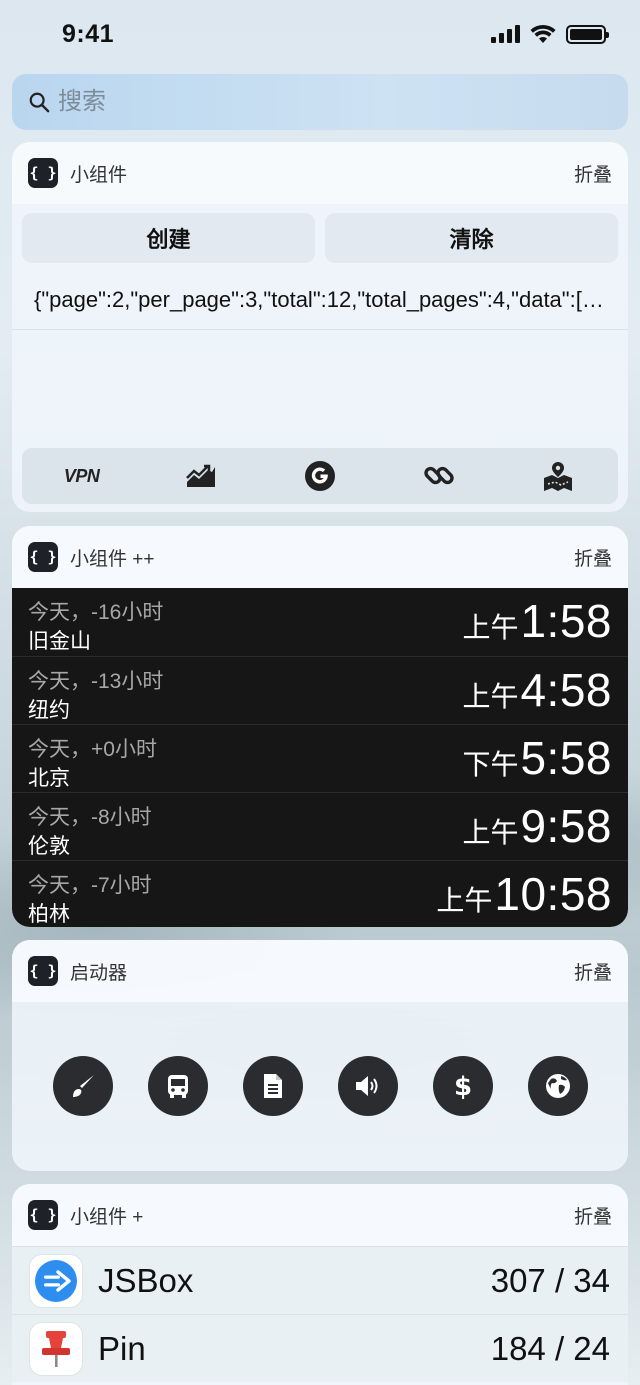 The width and height of the screenshot is (640, 1385). I want to click on clock-row: 今天，-8小时 伦敦 上午 9:58, so click(320, 826).